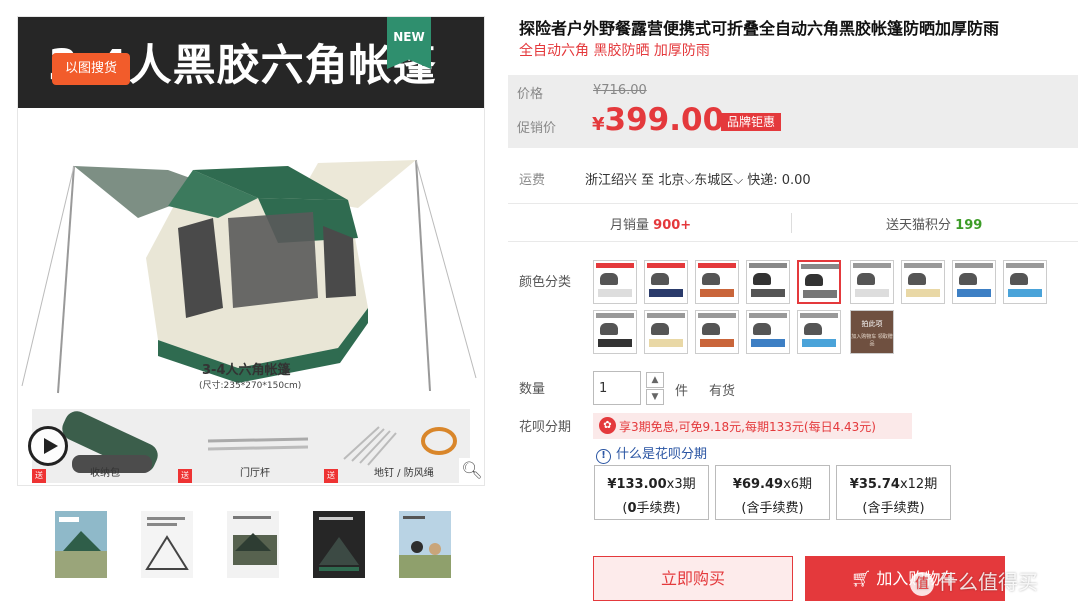 The image size is (1080, 609). I want to click on huabei-logo-icon: ✿, so click(607, 425).